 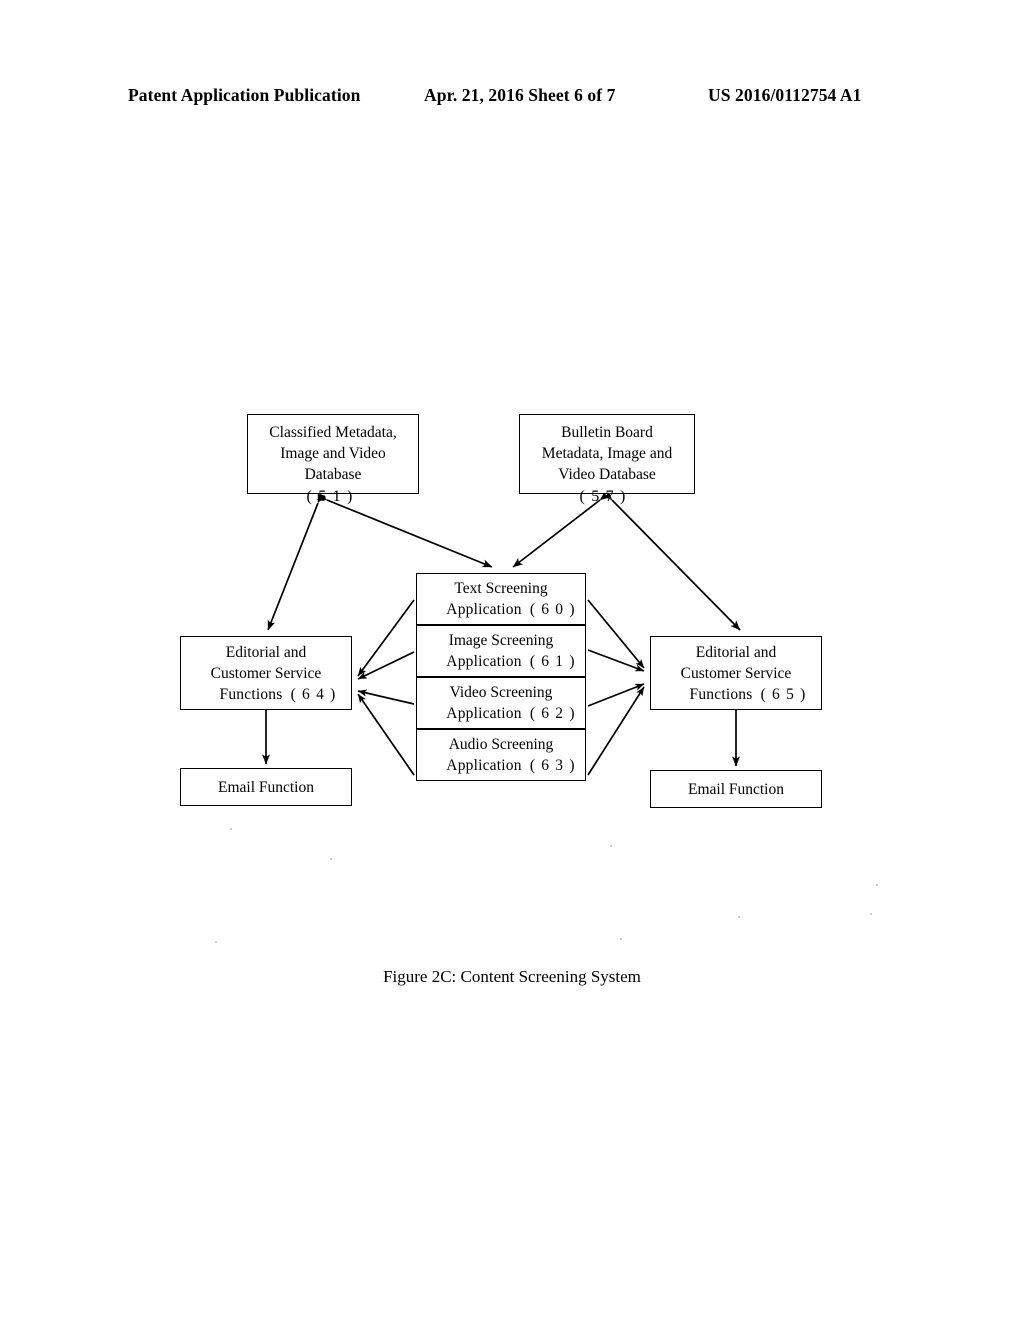 I want to click on node-line-1: Text Screening, so click(x=501, y=588).